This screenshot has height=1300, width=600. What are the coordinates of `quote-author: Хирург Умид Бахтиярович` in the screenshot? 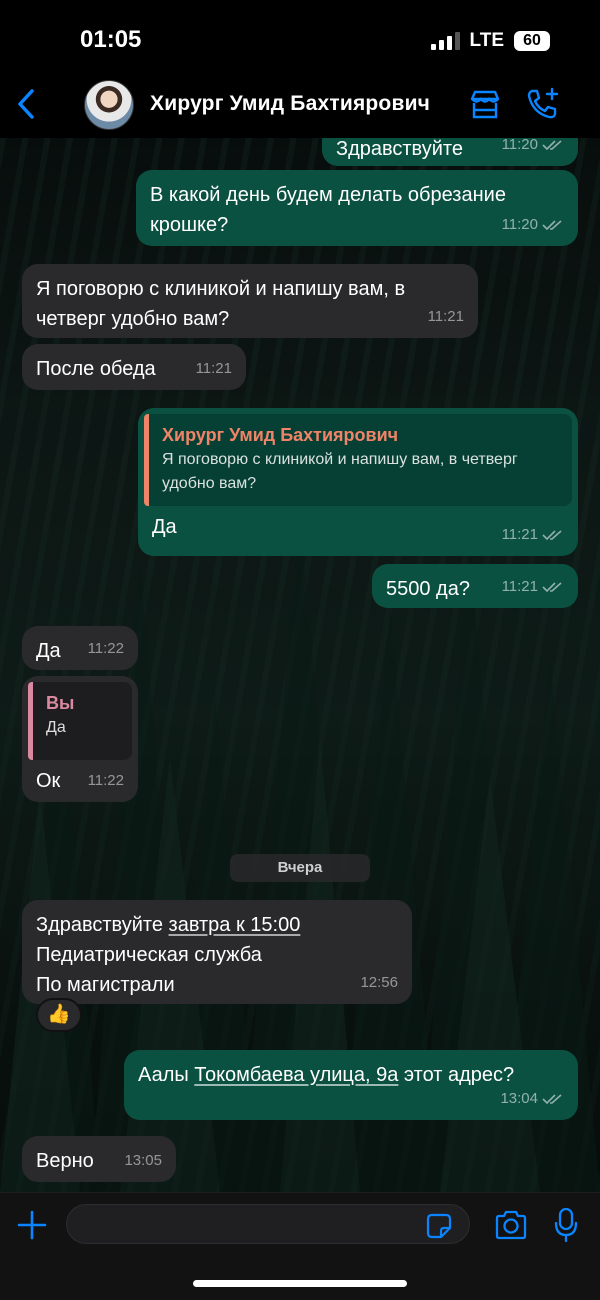 It's located at (280, 435).